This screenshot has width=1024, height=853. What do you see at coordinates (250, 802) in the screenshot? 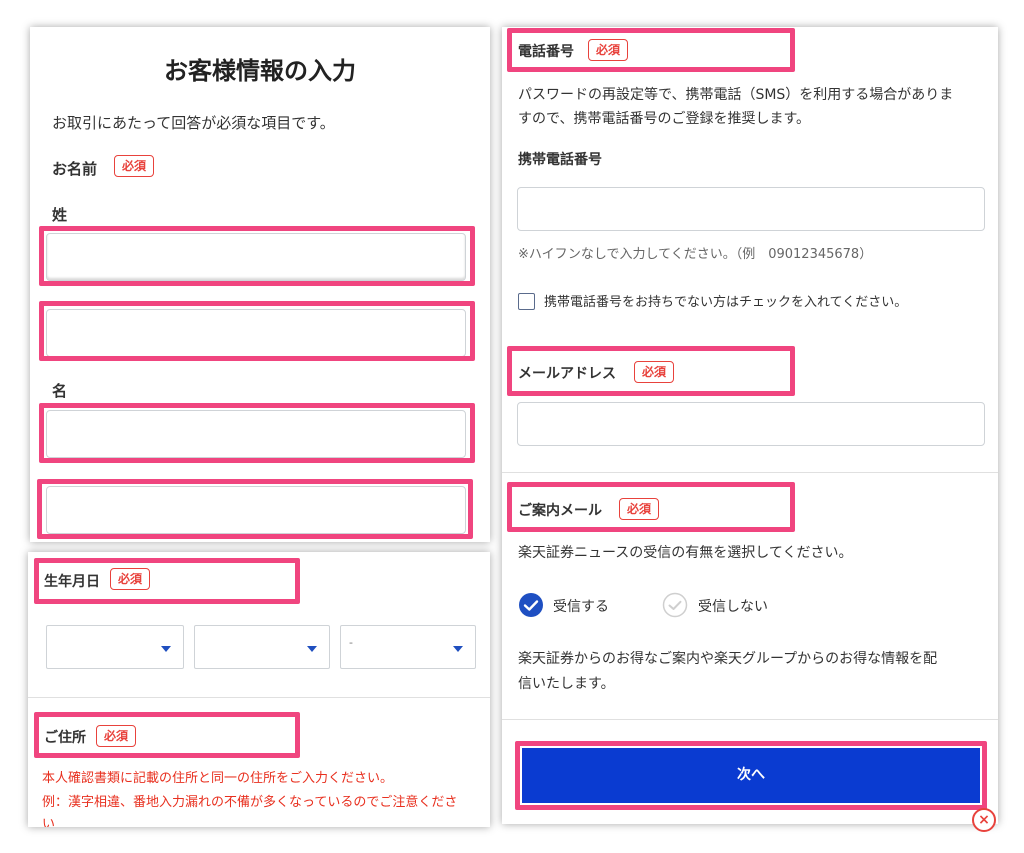
I see `address-note: 例：漢字相違、番地入力漏れの不備が多くなっているのでご注意くださ` at bounding box center [250, 802].